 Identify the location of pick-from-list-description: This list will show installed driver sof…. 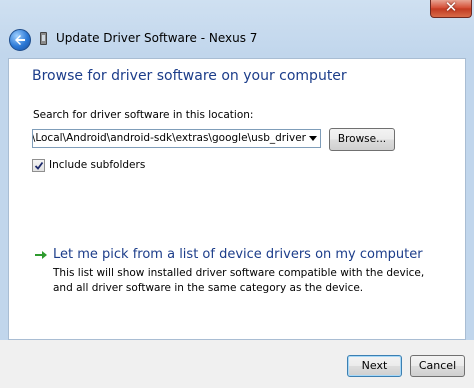
(239, 280).